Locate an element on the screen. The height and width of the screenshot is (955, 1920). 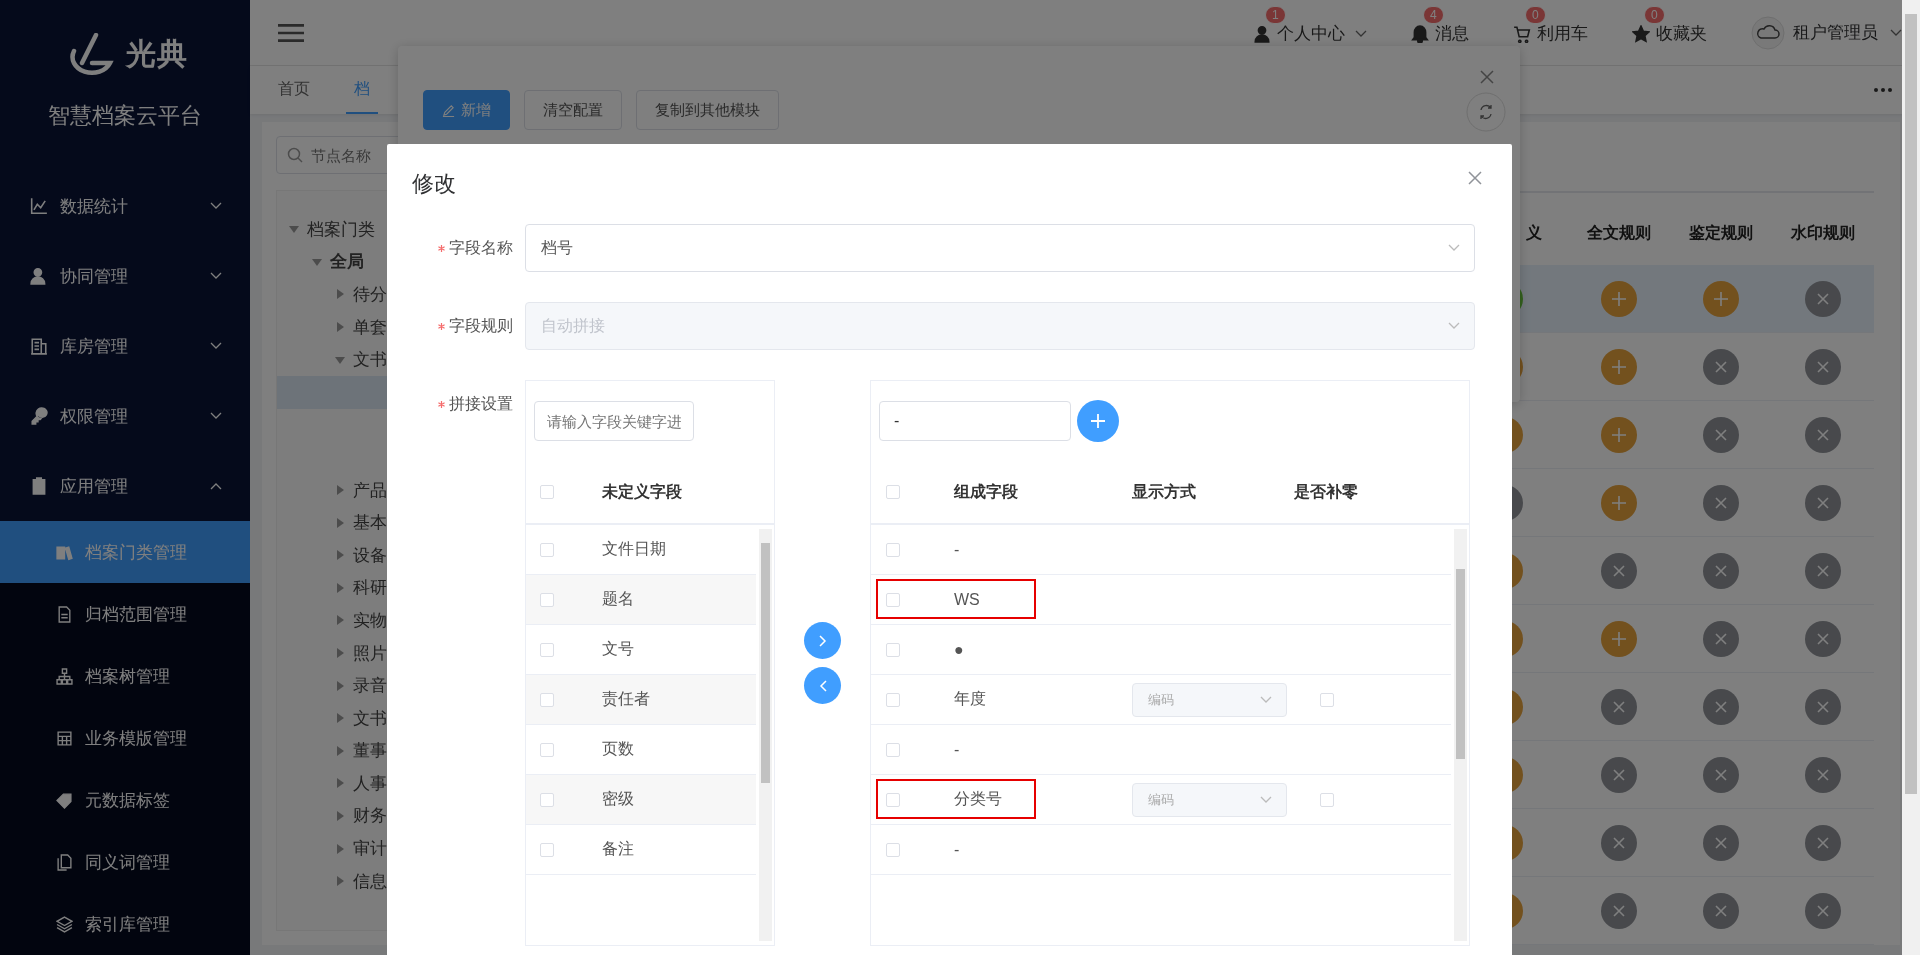
field-label: 拼接设置 is located at coordinates (481, 404).